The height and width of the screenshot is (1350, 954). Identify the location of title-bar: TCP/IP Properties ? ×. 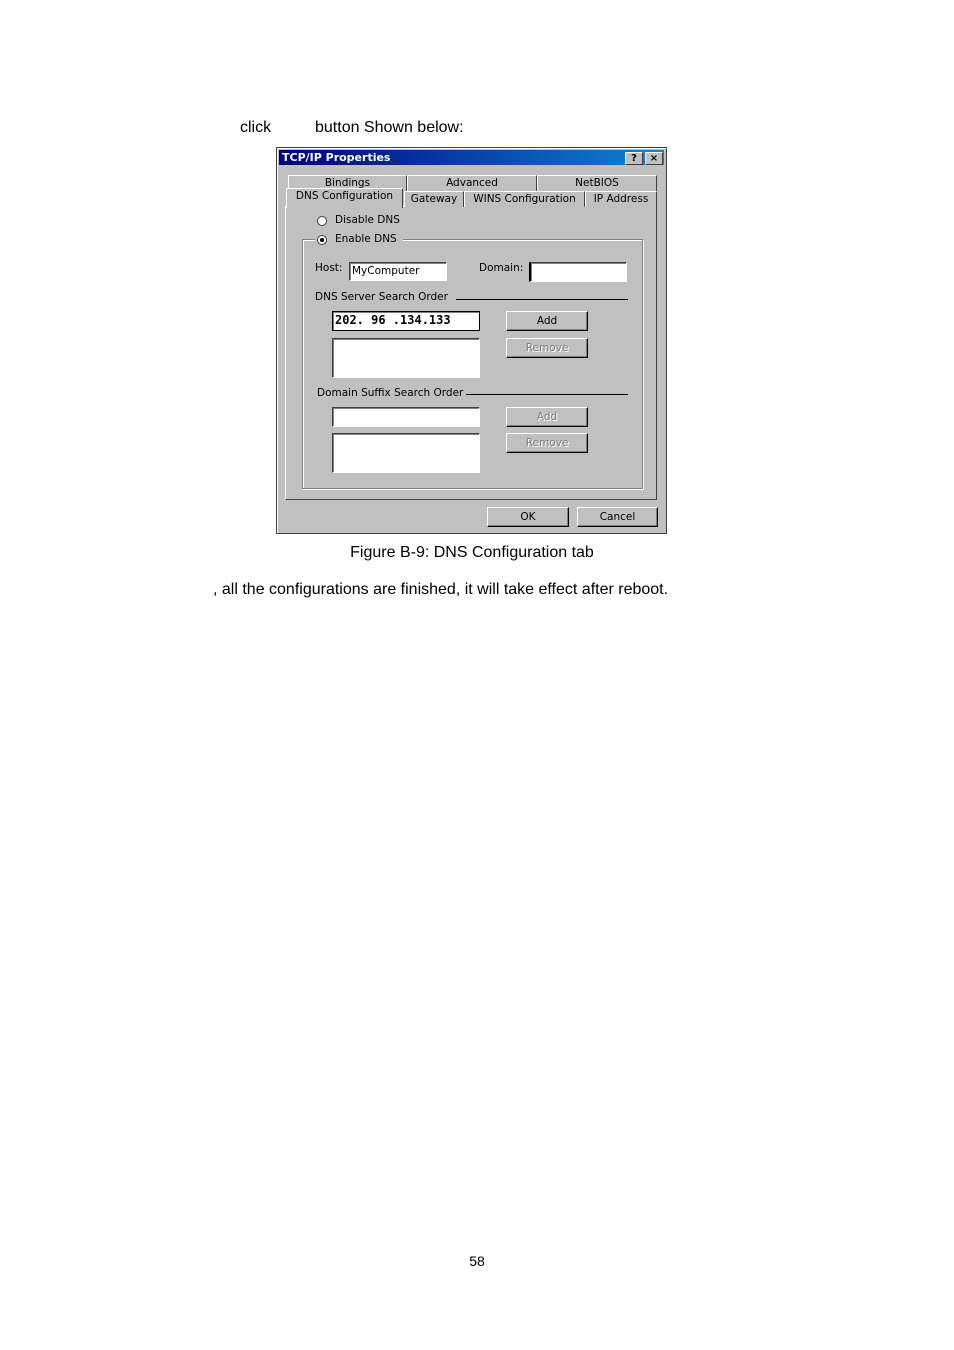
(471, 157).